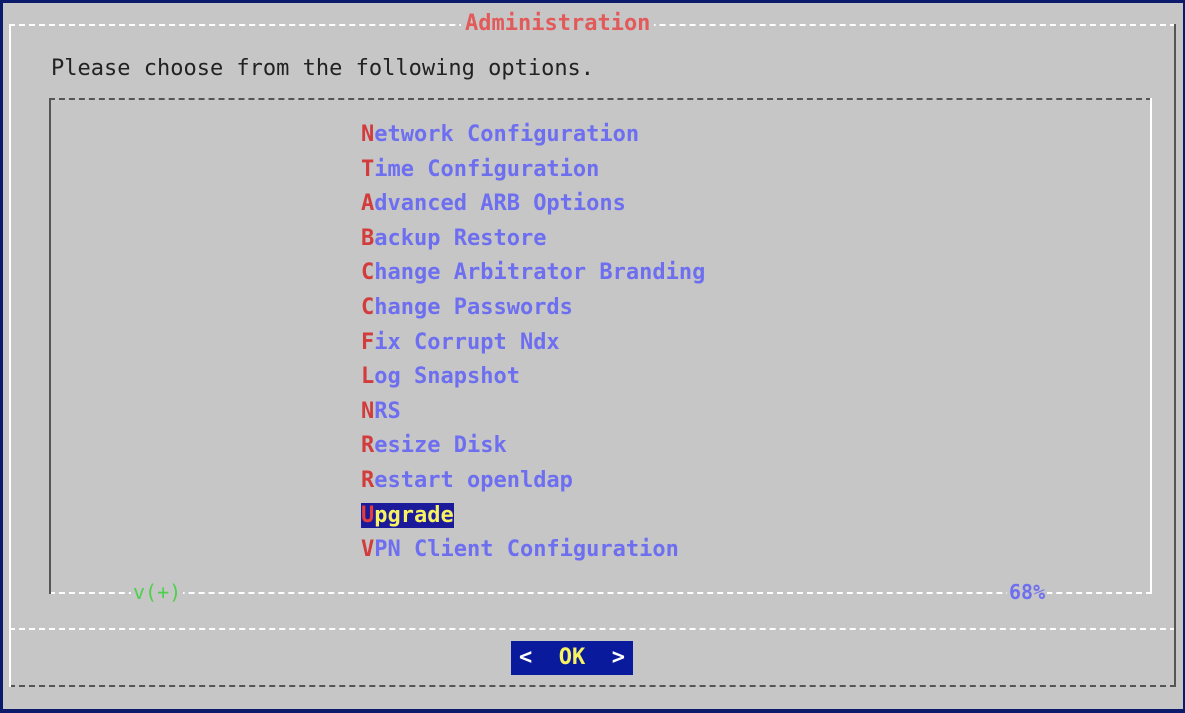 Image resolution: width=1185 pixels, height=713 pixels. Describe the element at coordinates (368, 238) in the screenshot. I see `menu-item-hotkey: B` at that location.